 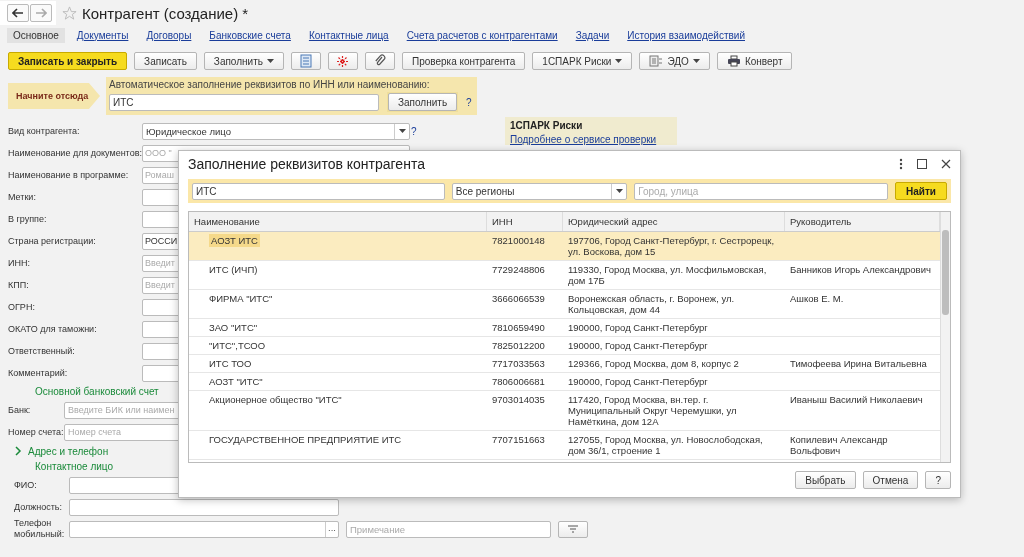 I want to click on right-arrow-icon, so click(x=41, y=13).